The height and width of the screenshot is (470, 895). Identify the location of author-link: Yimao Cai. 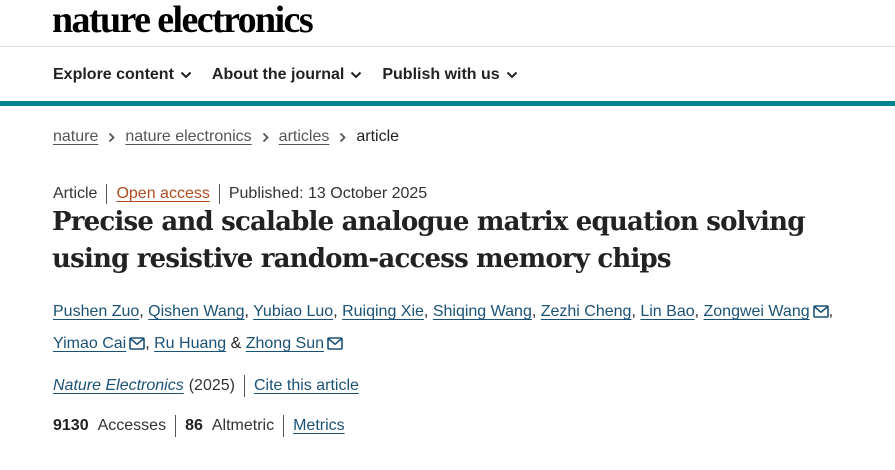
(89, 343).